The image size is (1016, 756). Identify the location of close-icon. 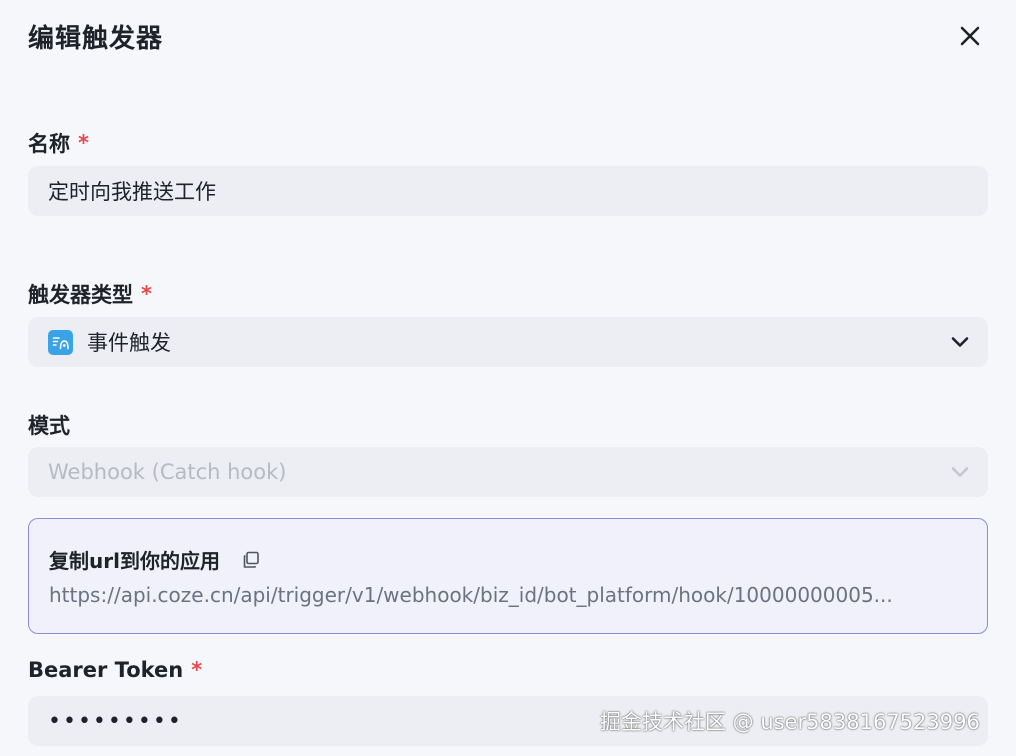
(970, 36).